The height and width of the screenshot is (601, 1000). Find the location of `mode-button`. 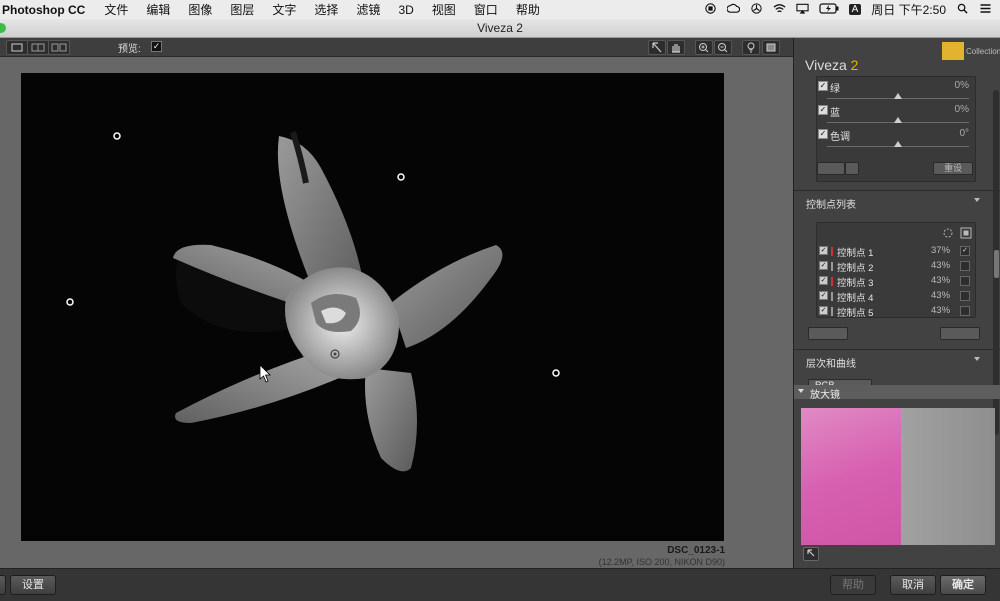

mode-button is located at coordinates (831, 168).